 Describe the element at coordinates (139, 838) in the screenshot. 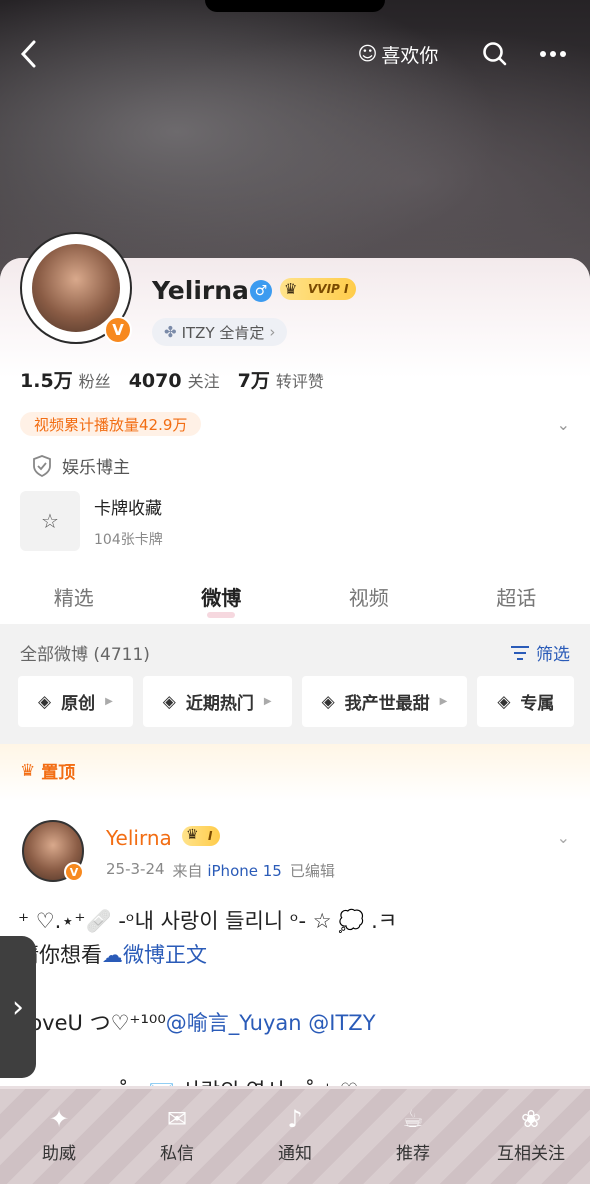

I see `post-author: Yelirna` at that location.